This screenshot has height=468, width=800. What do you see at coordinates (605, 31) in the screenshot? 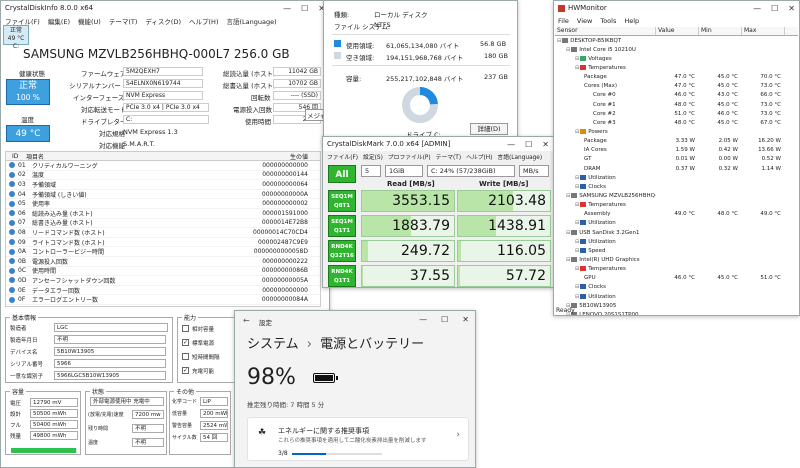
I see `header-sensor: Sensor` at bounding box center [605, 31].